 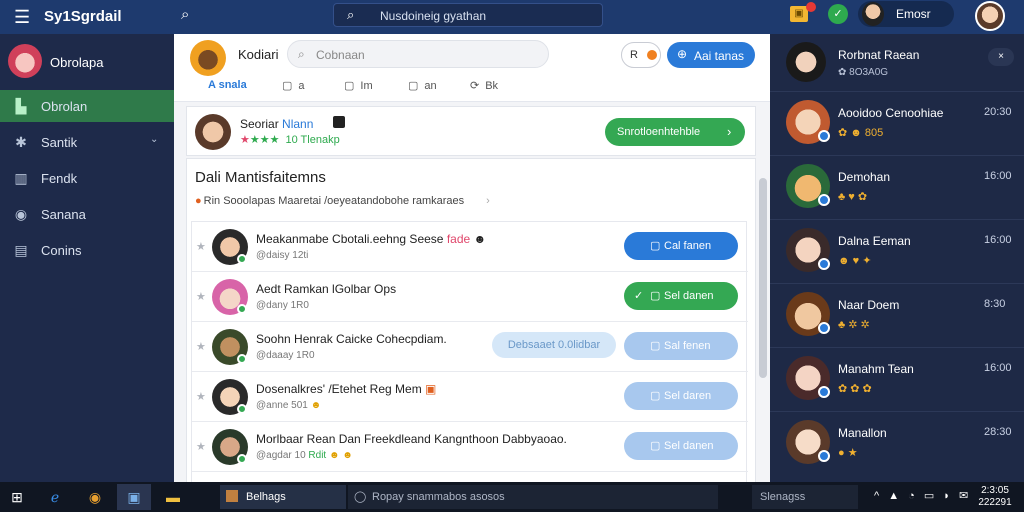 What do you see at coordinates (87, 142) in the screenshot?
I see `sidebar-item-santik: ✱ Santik ⌄` at bounding box center [87, 142].